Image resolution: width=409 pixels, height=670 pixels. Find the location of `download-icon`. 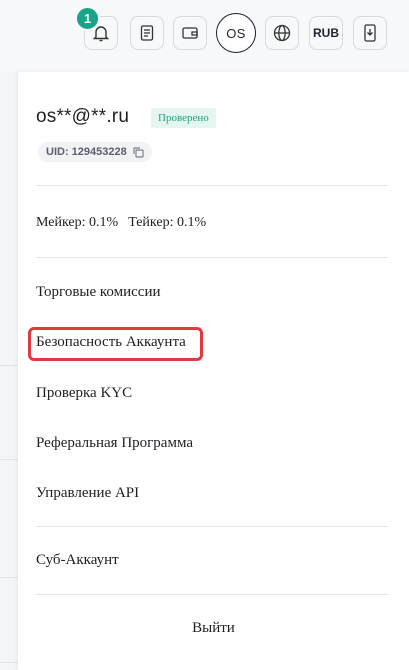

download-icon is located at coordinates (370, 33).